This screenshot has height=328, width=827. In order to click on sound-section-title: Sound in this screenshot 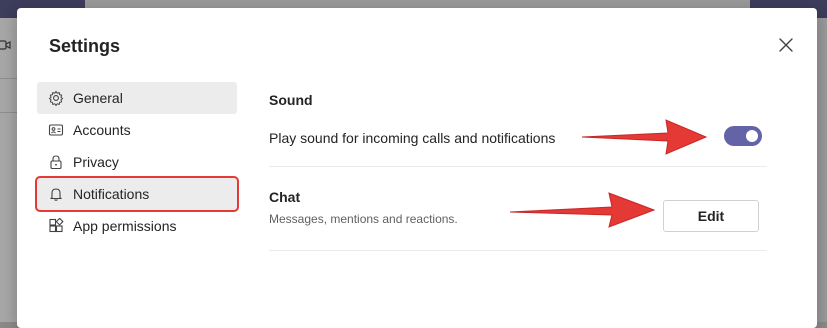, I will do `click(291, 100)`.